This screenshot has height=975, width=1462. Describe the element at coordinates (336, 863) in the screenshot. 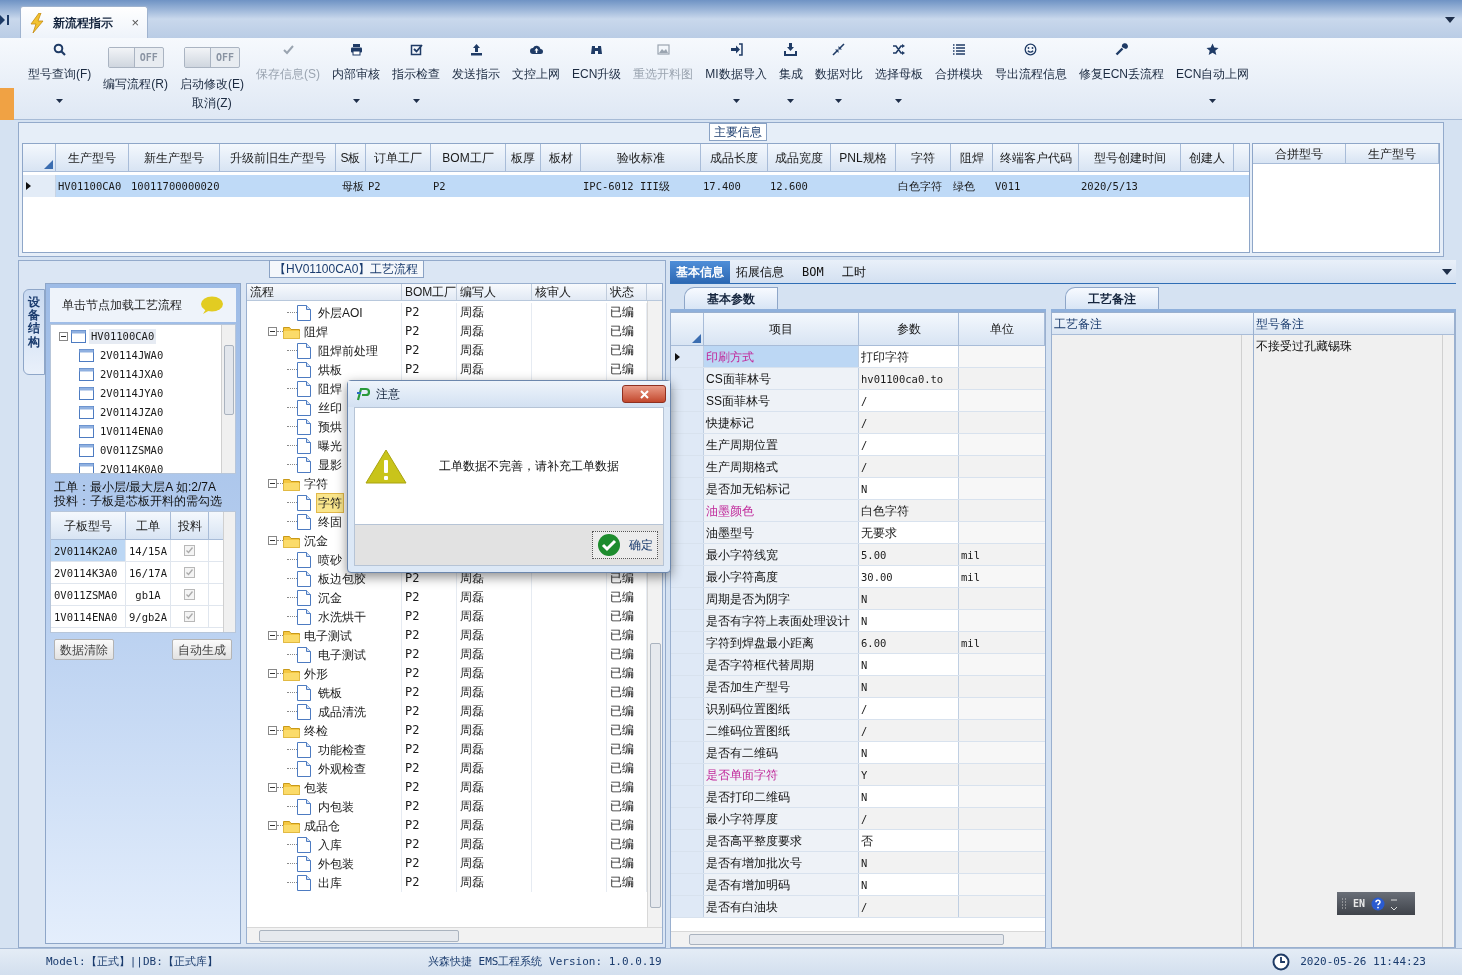

I see `tree-item: 外包装` at that location.